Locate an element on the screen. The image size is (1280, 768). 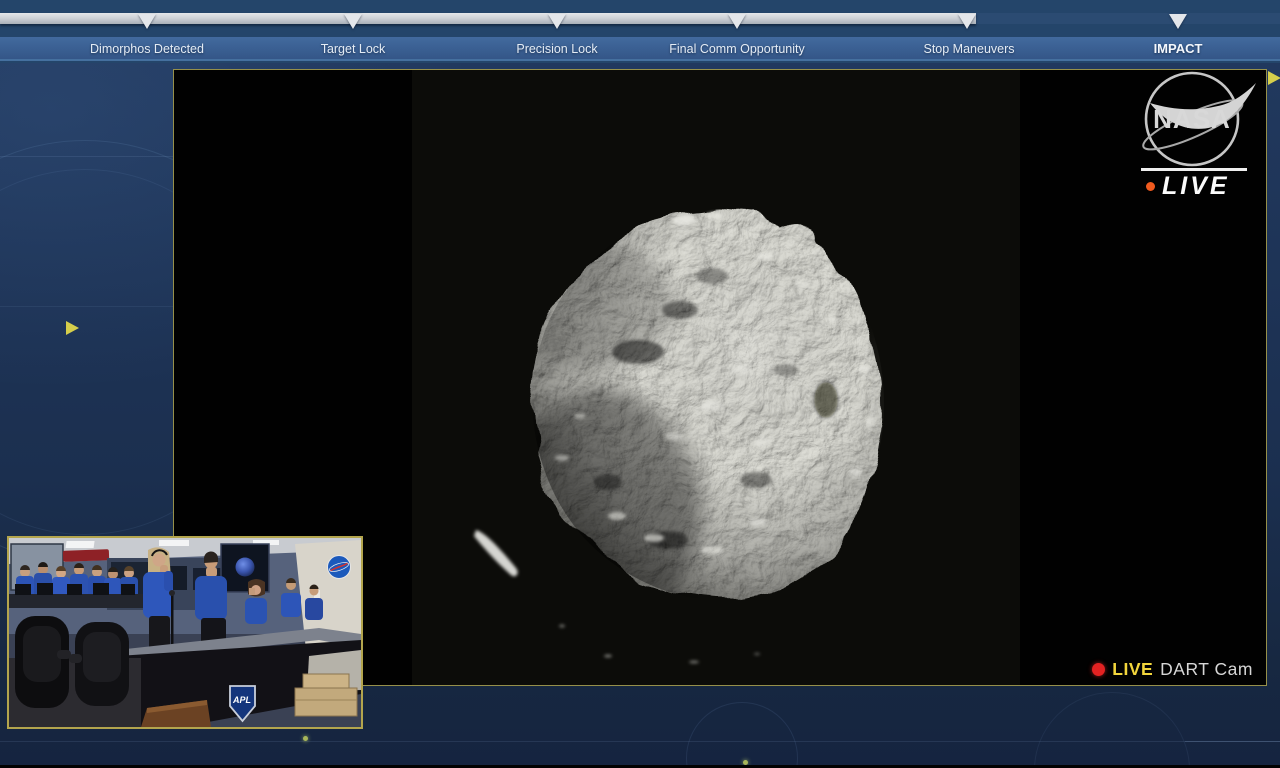
mission-control-scene: APL is located at coordinates (185, 632).